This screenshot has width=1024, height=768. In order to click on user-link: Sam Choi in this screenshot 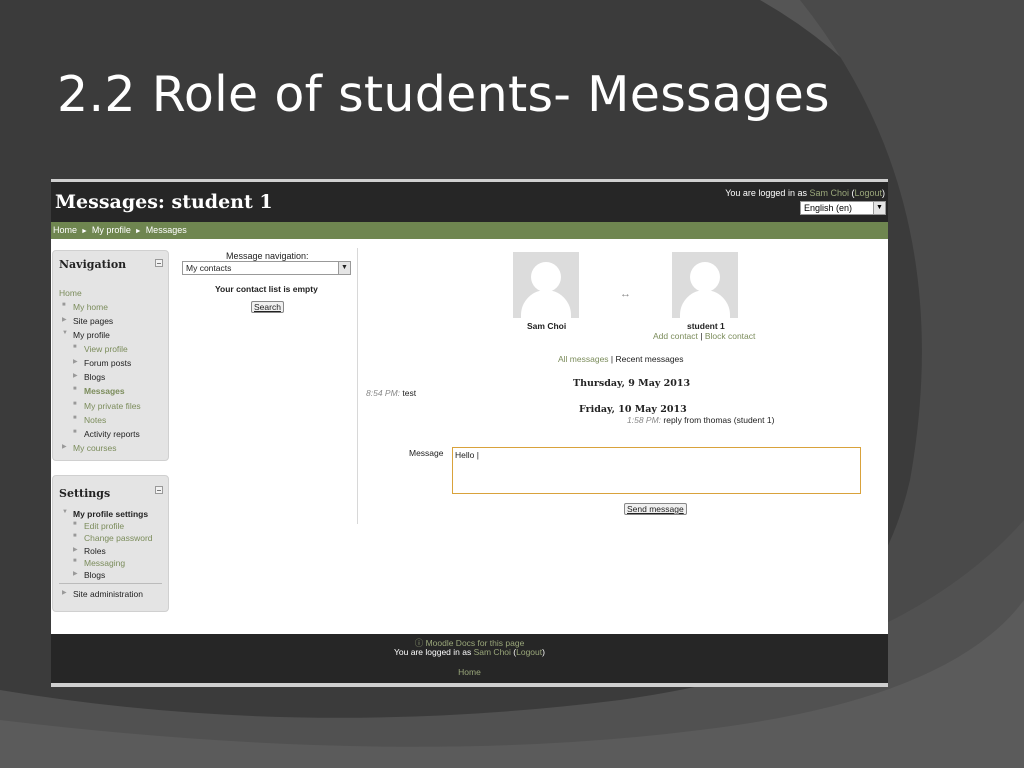, I will do `click(829, 193)`.